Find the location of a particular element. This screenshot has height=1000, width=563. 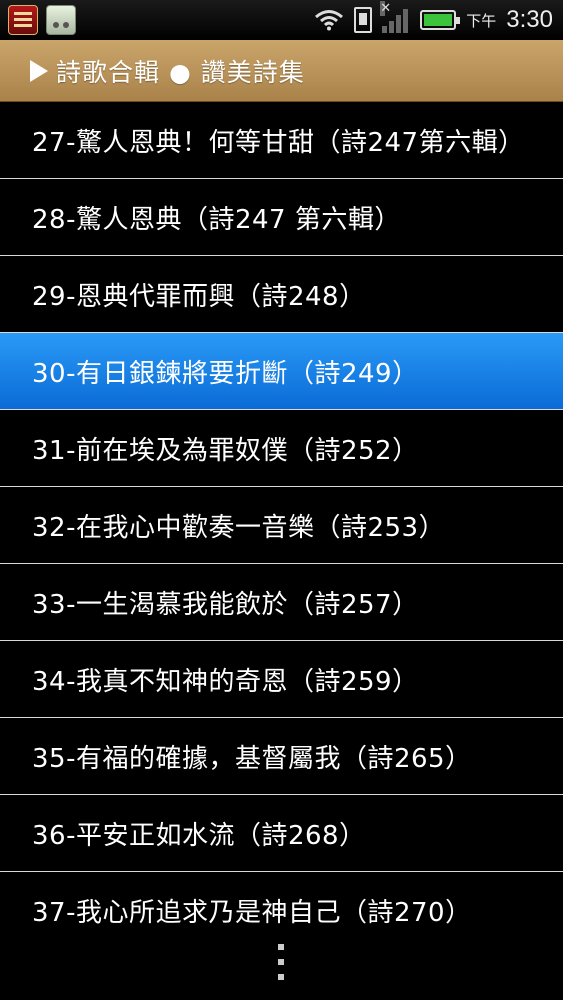

battery-icon is located at coordinates (440, 20).